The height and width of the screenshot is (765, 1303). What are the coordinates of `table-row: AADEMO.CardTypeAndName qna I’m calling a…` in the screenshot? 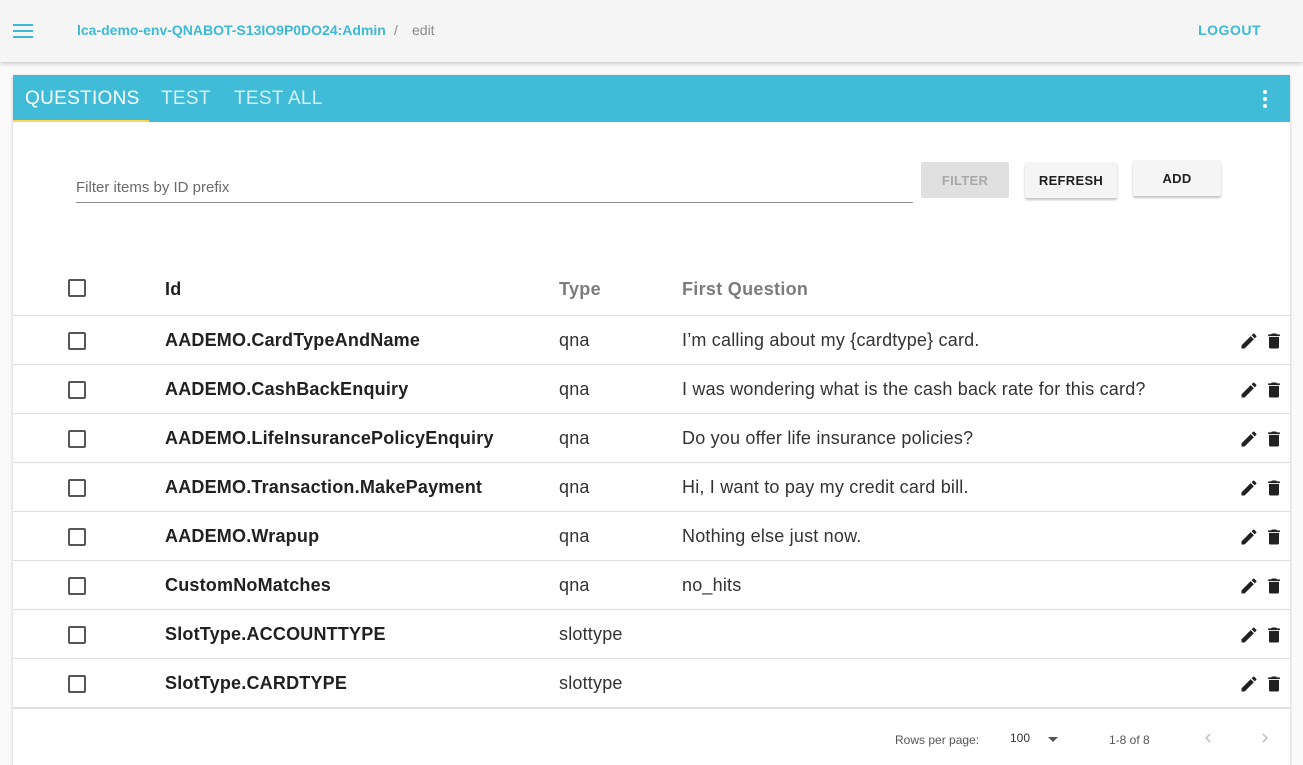 It's located at (651, 340).